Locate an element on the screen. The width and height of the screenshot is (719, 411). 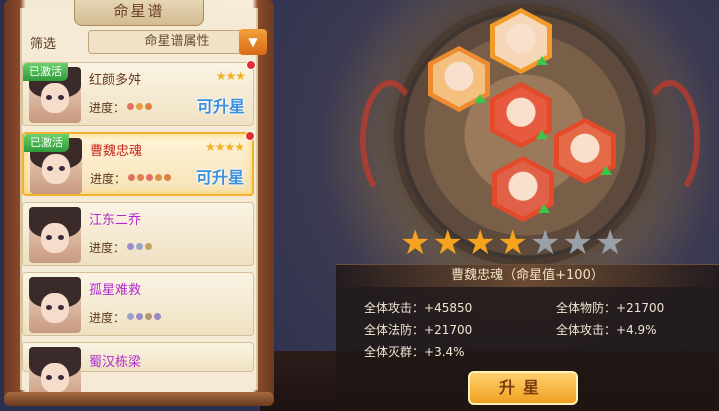
star-set-name: 蜀汉栋梁 is located at coordinates (115, 362).